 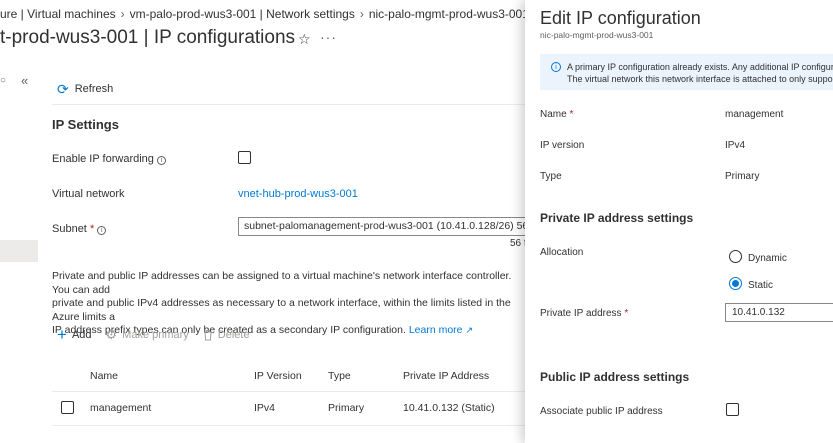 I want to click on associate-public-ip-checkbox, so click(x=732, y=409).